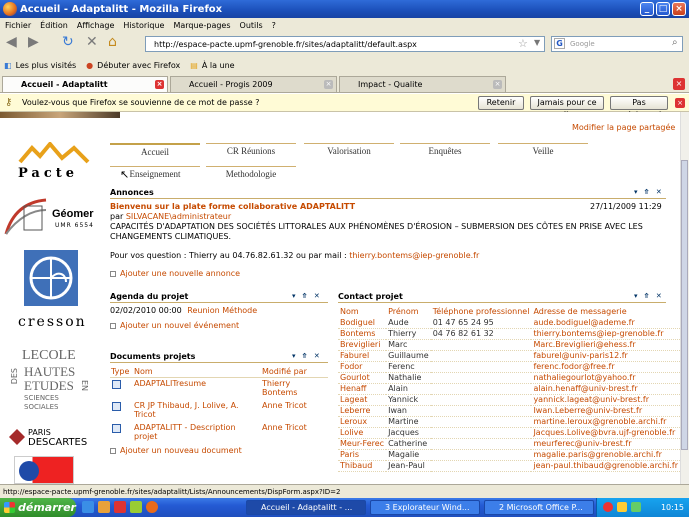  I want to click on tray-volume-icon, so click(636, 507).